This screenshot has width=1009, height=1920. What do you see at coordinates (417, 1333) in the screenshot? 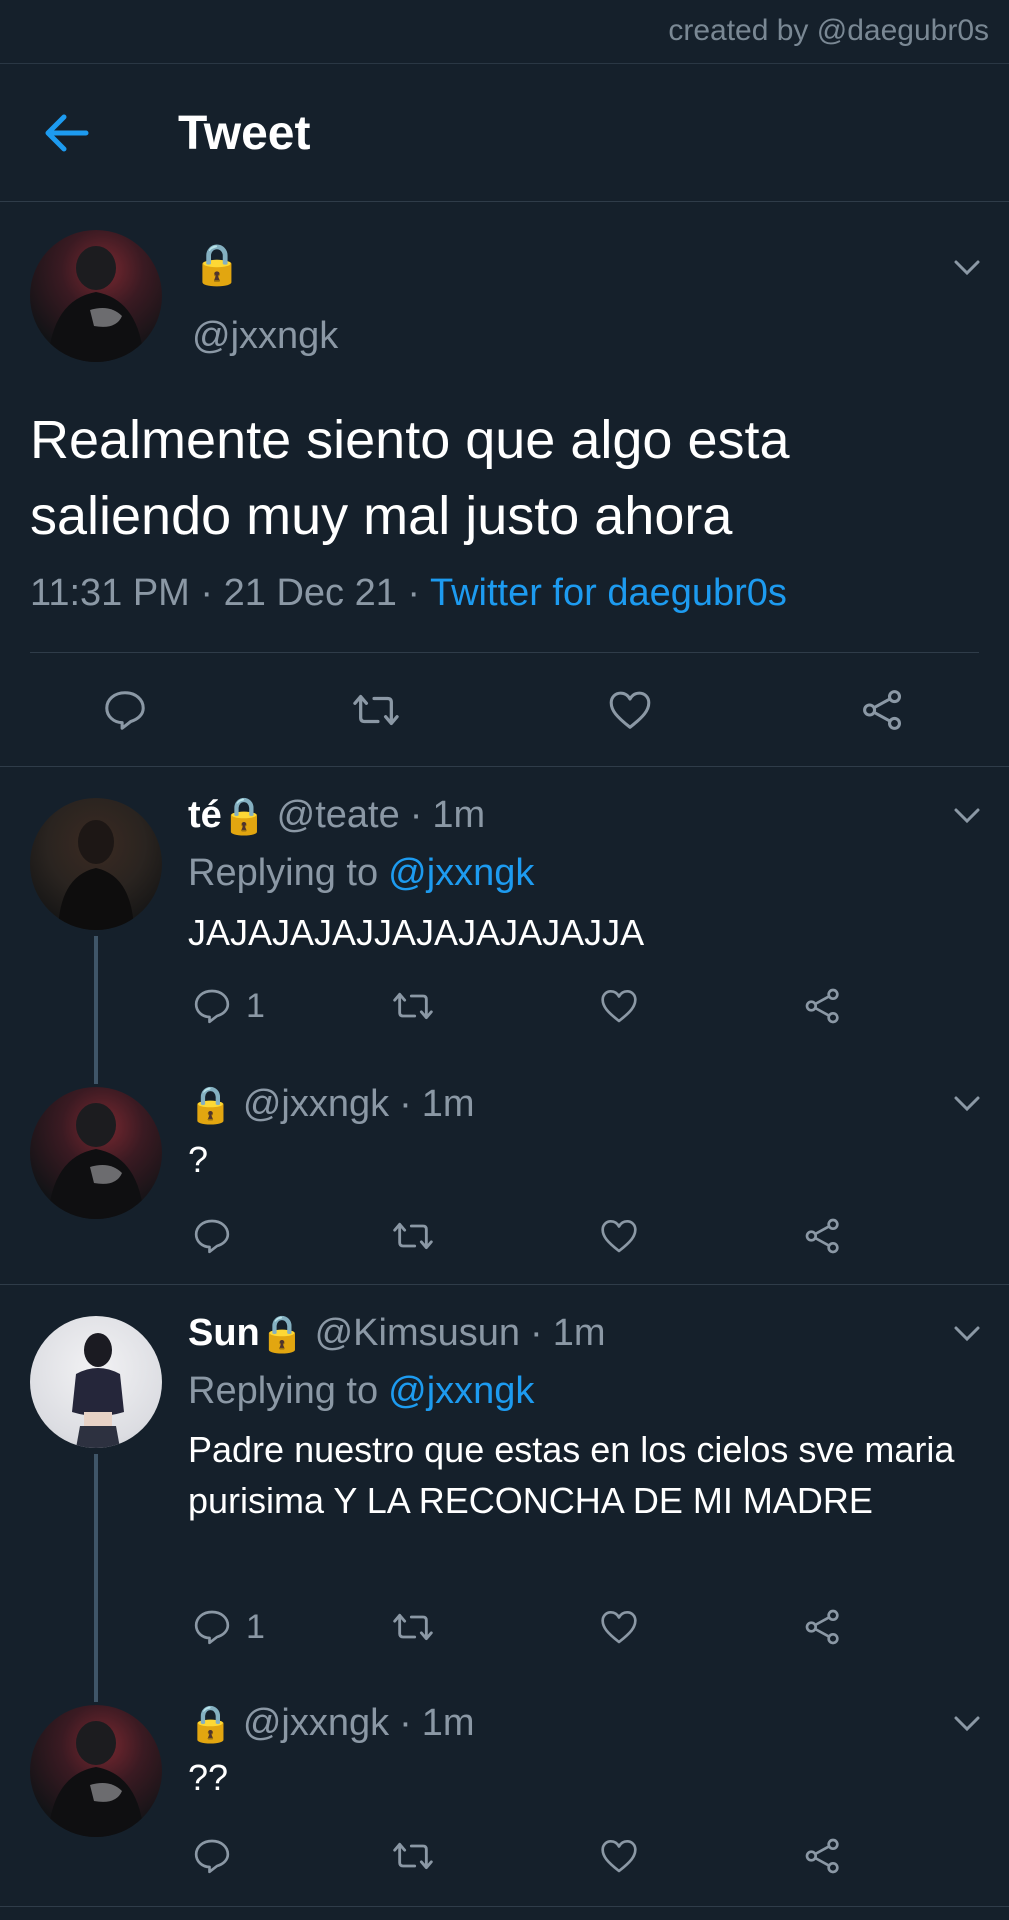
I see `author-handle: @Kimsusun` at bounding box center [417, 1333].